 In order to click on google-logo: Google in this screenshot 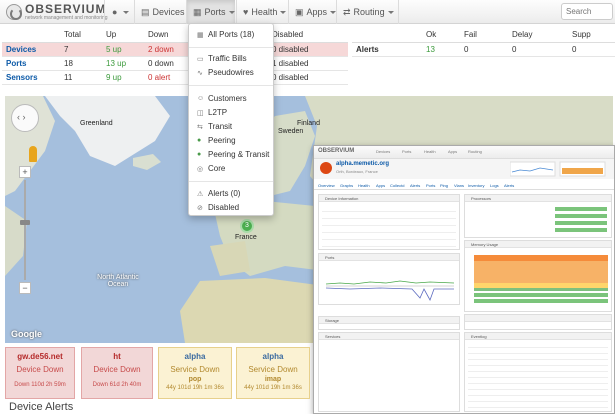, I will do `click(26, 334)`.